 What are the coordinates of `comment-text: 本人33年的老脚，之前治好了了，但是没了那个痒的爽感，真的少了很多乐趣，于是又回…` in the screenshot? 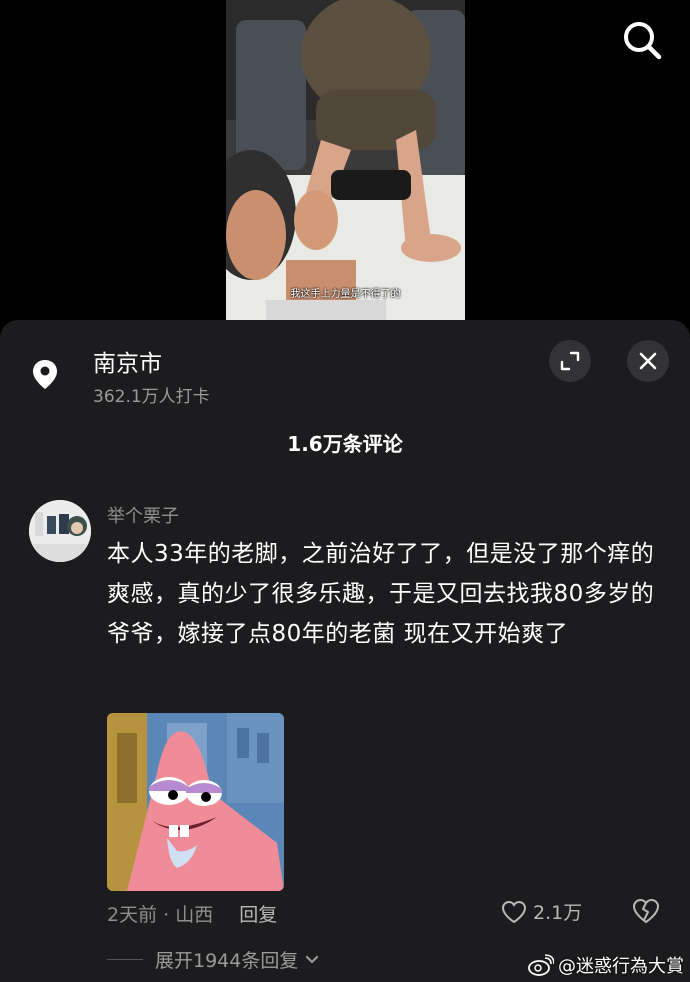 It's located at (381, 594).